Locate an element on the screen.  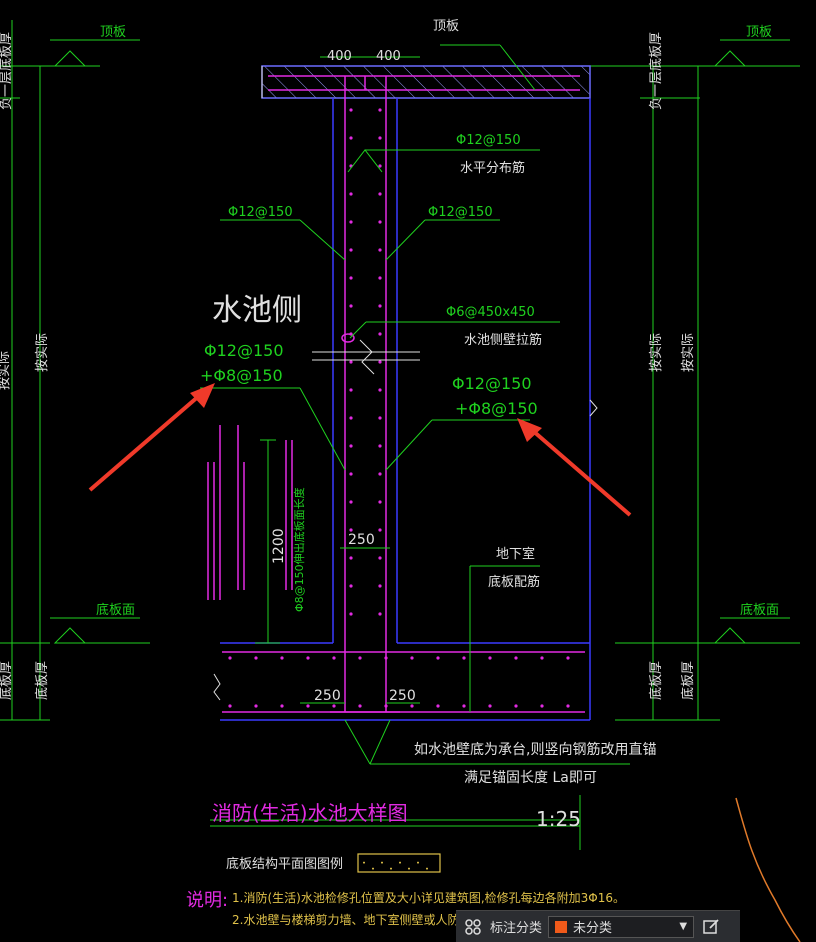
label-rebar-h: Φ12@150 is located at coordinates (488, 140).